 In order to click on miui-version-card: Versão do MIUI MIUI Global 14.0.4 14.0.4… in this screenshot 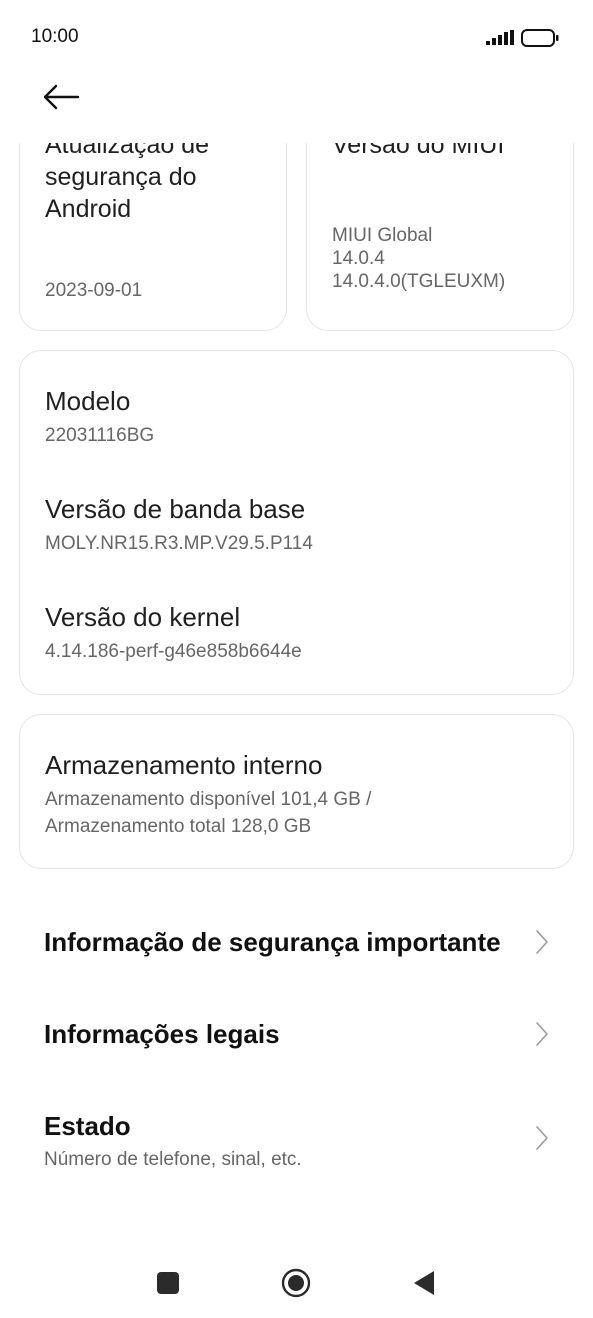, I will do `click(440, 237)`.